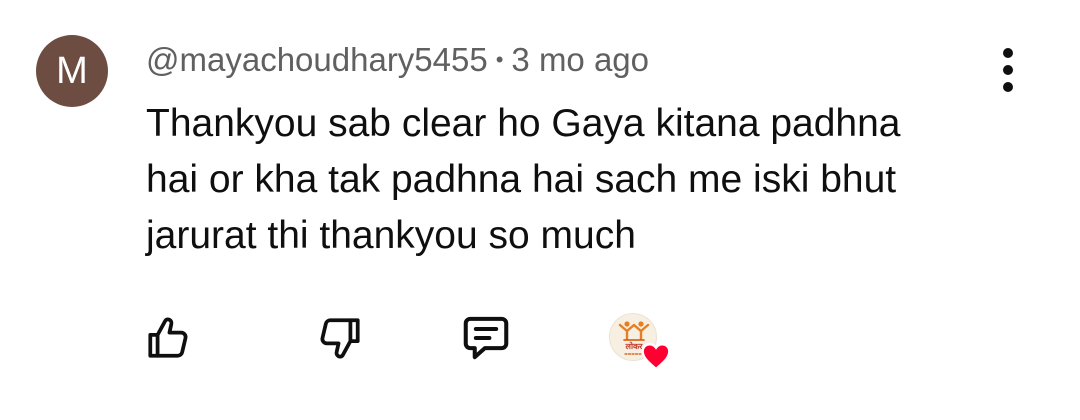 This screenshot has height=420, width=1080. I want to click on comment-header: @mayachoudhary5455 • 3 mo ago, so click(397, 60).